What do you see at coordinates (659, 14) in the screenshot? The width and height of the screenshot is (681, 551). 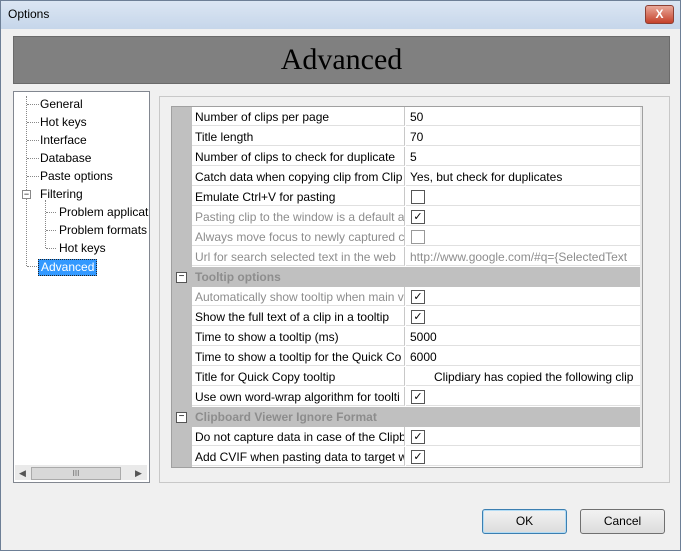 I see `close-button: X` at bounding box center [659, 14].